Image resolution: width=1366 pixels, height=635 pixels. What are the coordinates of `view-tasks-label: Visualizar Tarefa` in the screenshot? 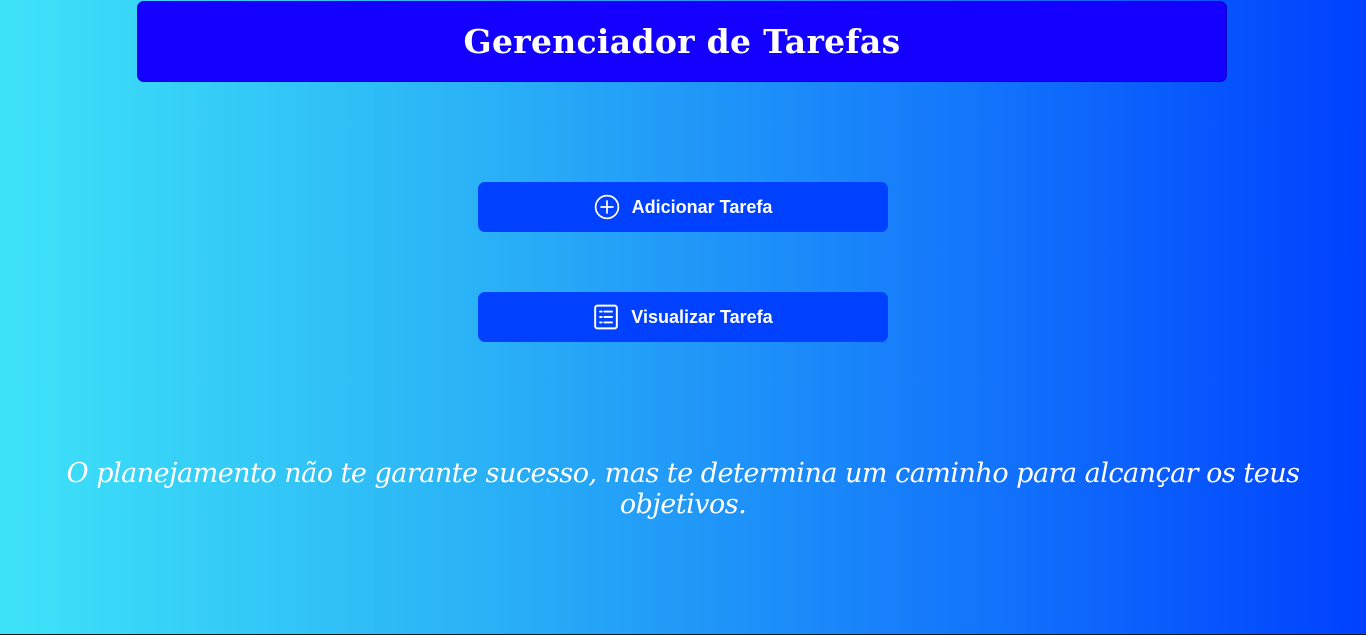 It's located at (702, 316).